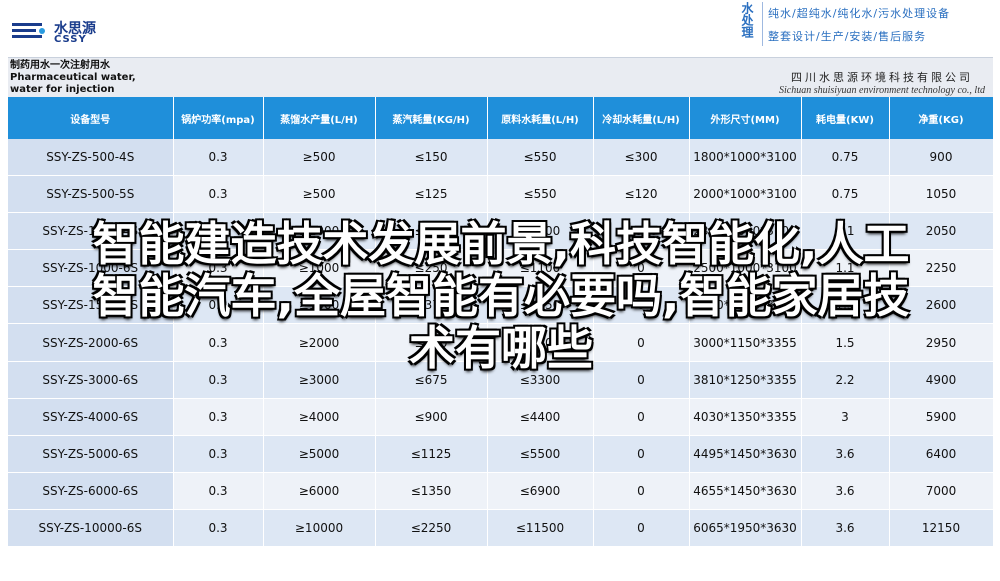 The image size is (1000, 581). Describe the element at coordinates (91, 528) in the screenshot. I see `model-cell: SSY-ZS-10000-6S` at that location.